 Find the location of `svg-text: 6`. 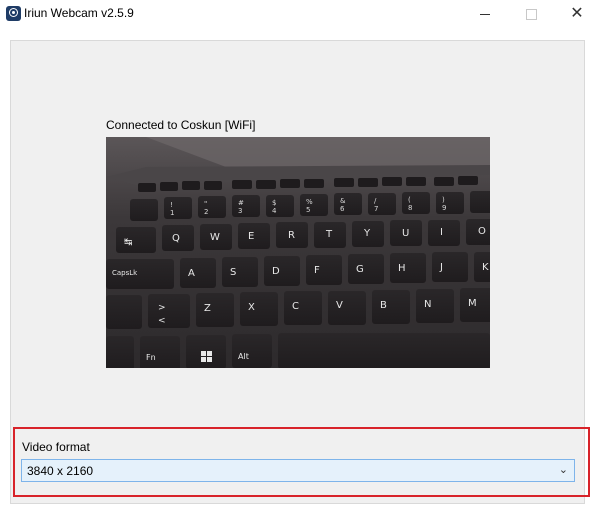

svg-text: 6 is located at coordinates (342, 209).